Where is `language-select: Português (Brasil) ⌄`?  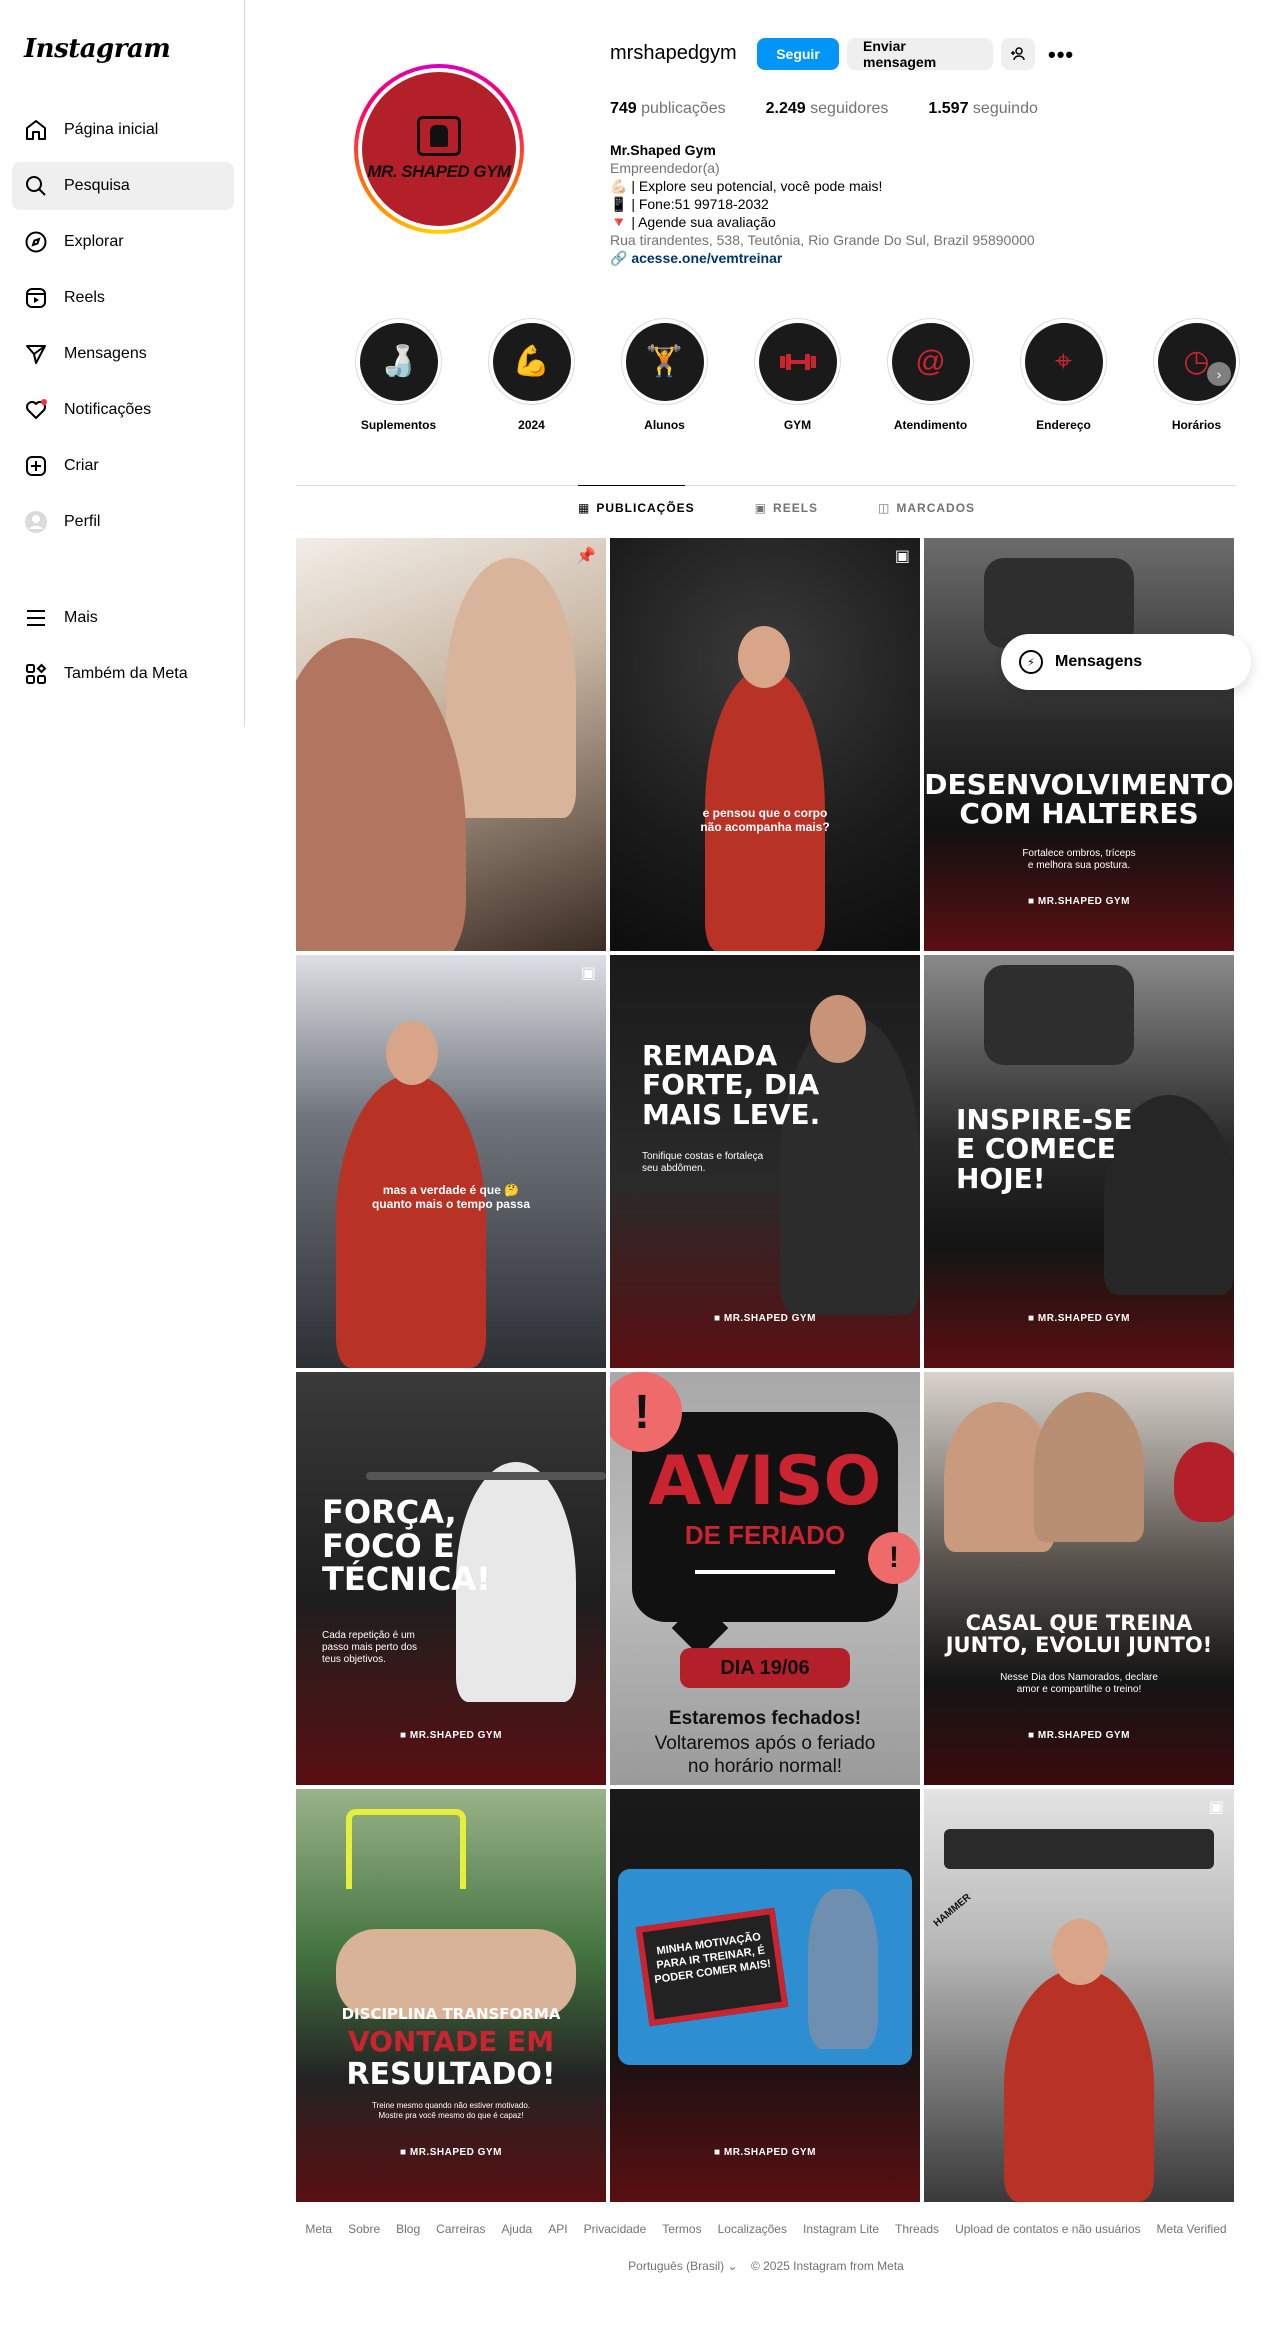 language-select: Português (Brasil) ⌄ is located at coordinates (682, 2266).